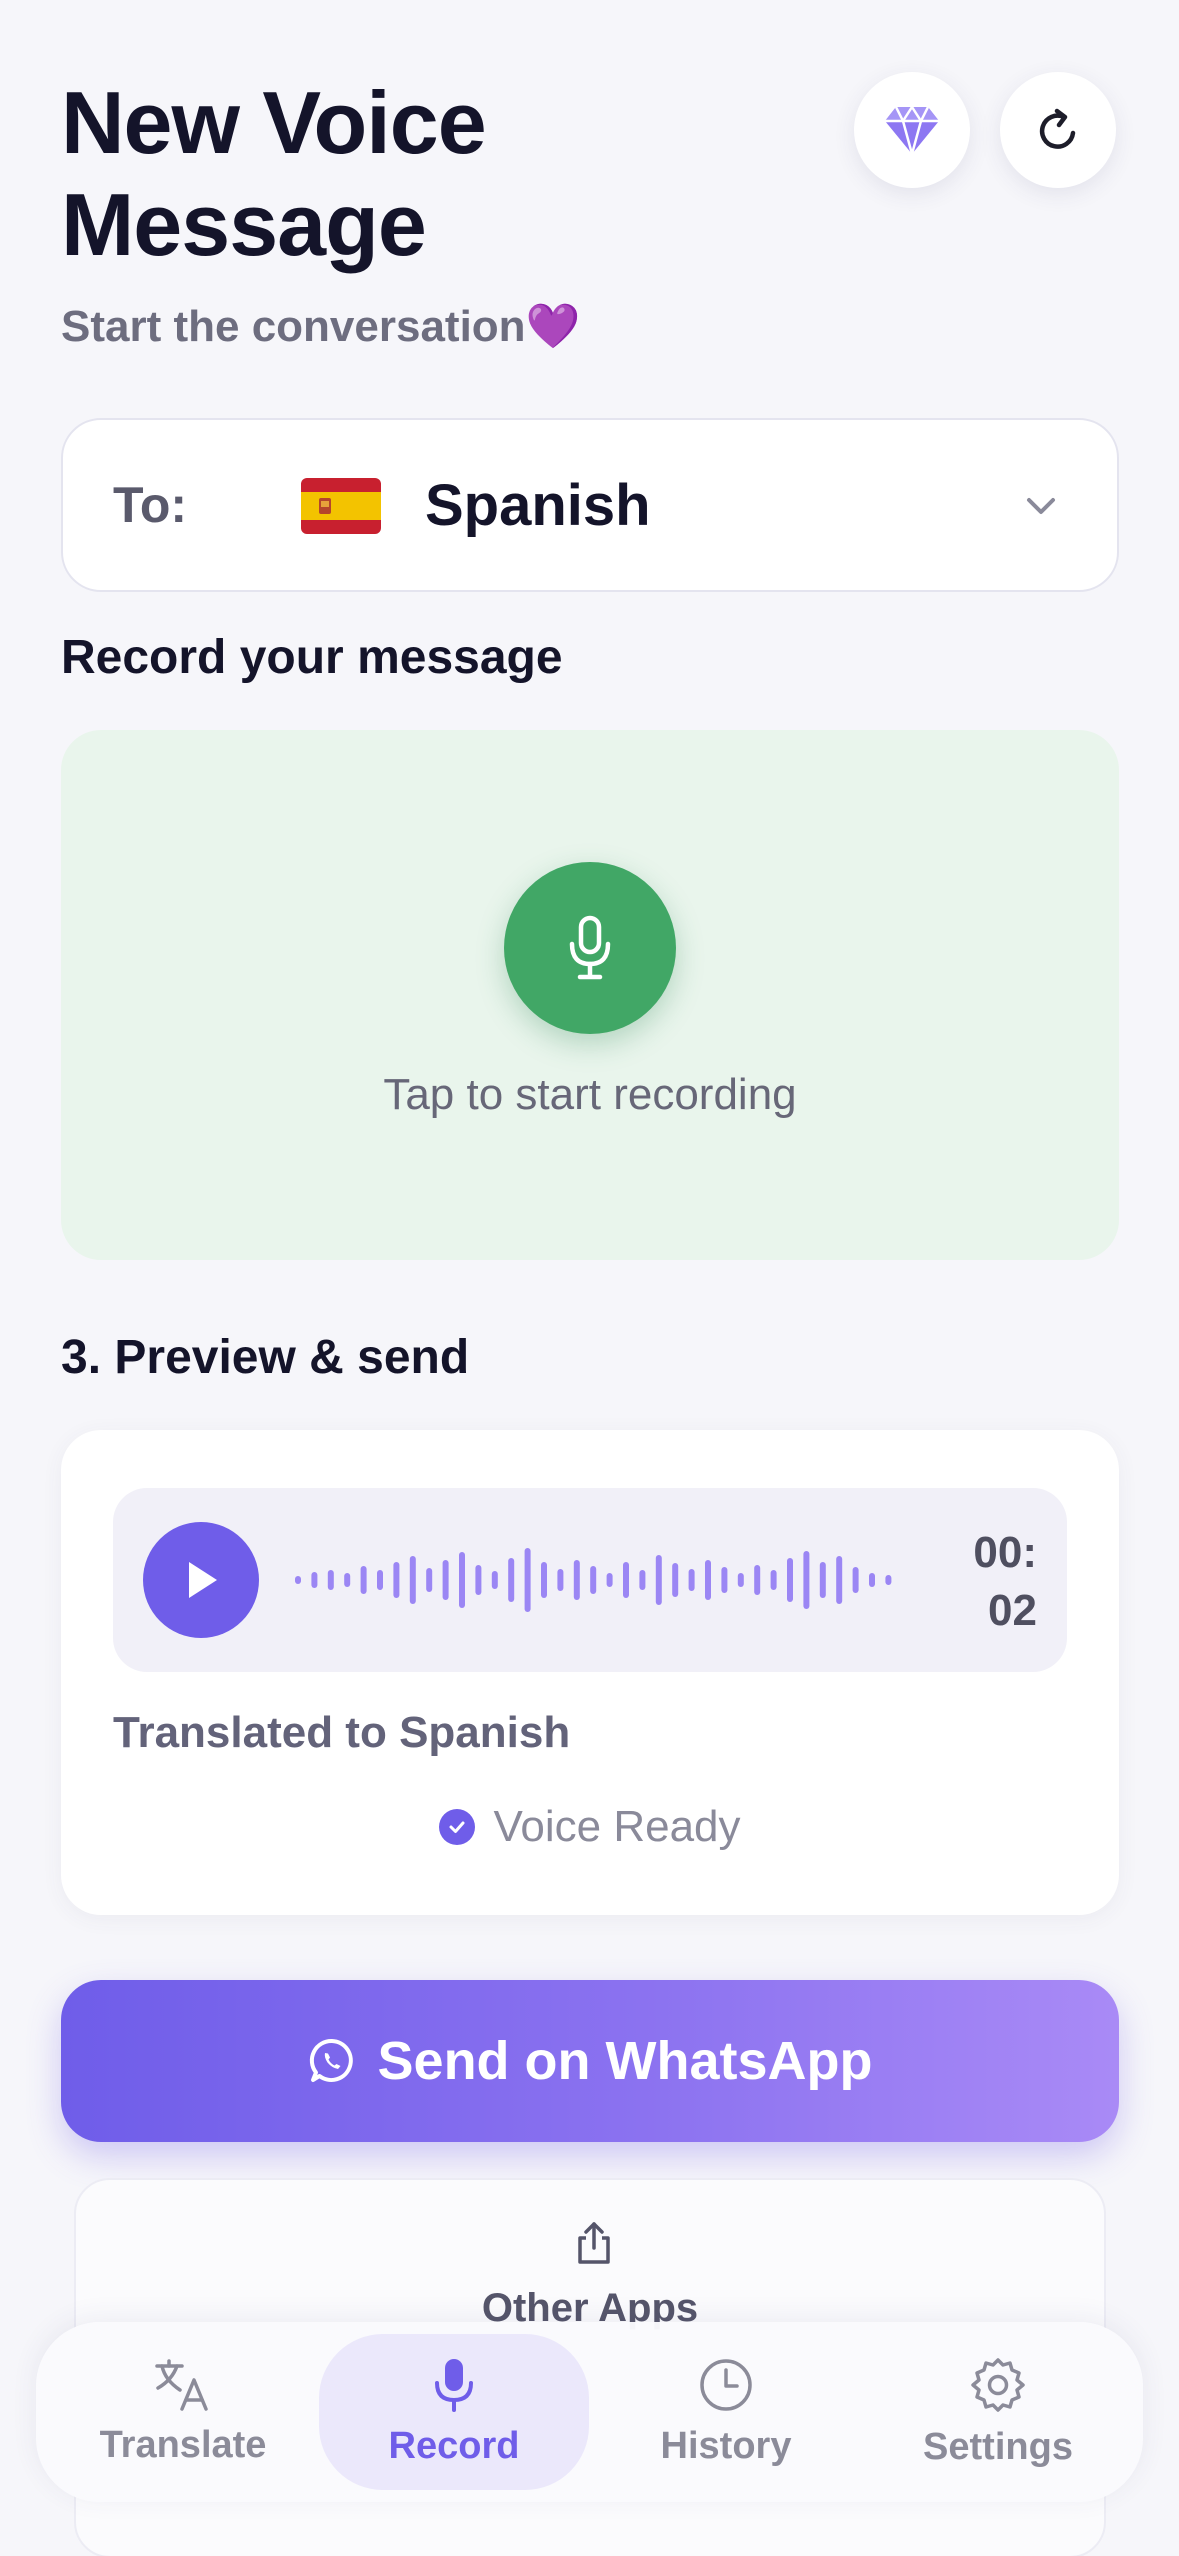  I want to click on tab-settings: Settings, so click(998, 2412).